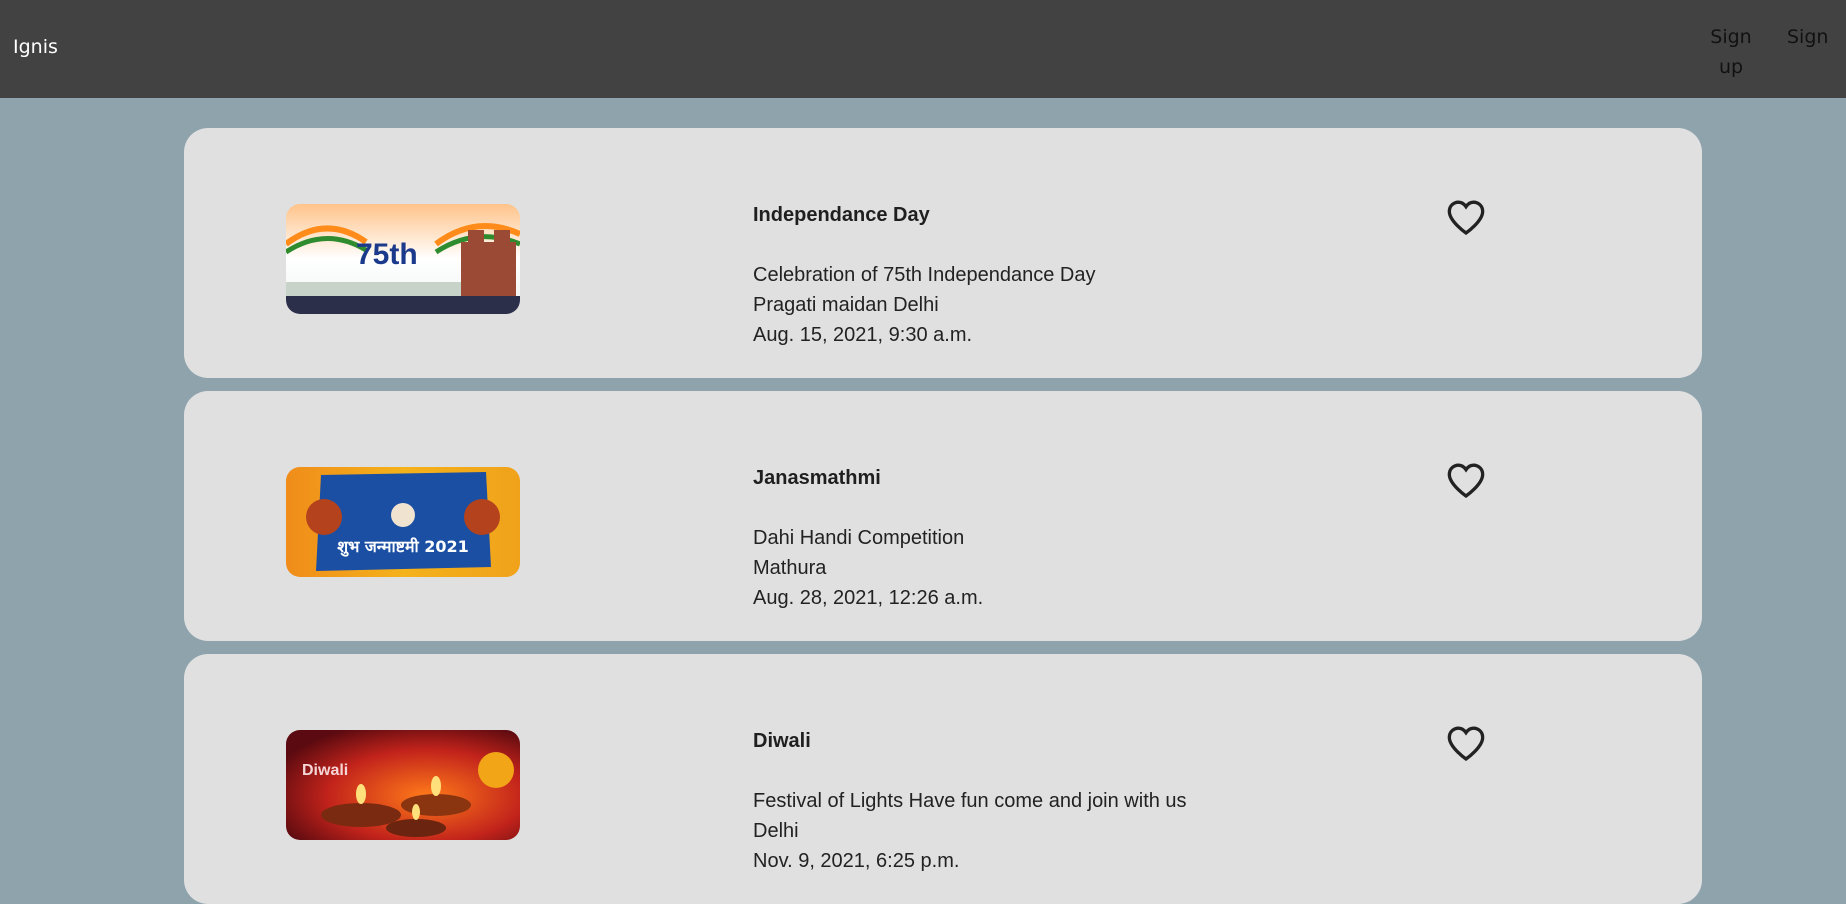 The width and height of the screenshot is (1846, 904). Describe the element at coordinates (782, 741) in the screenshot. I see `event-title: Diwali` at that location.